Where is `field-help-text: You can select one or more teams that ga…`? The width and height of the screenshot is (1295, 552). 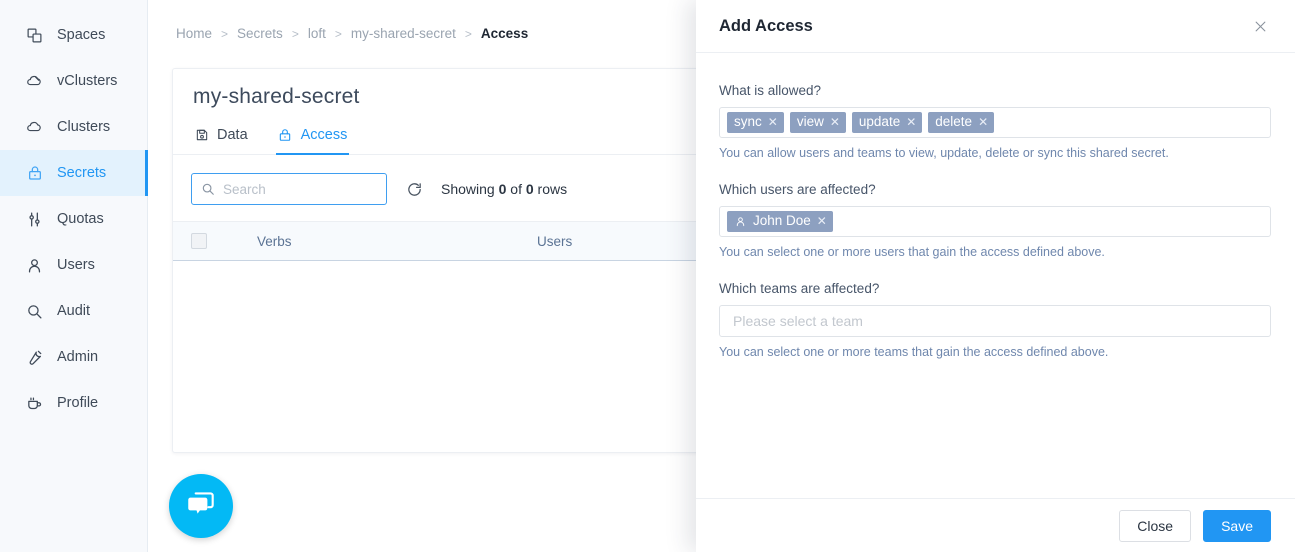
field-help-text: You can select one or more teams that ga… is located at coordinates (914, 352).